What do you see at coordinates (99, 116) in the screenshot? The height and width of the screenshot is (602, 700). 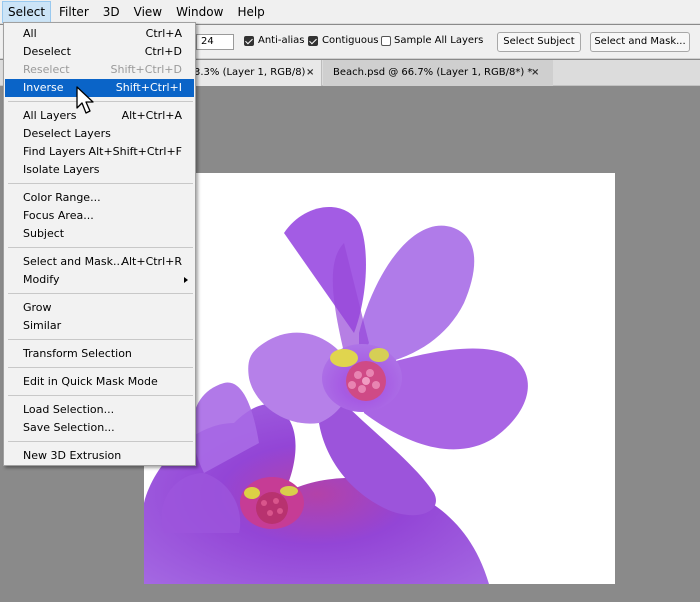 I see `menu-item-all-layers: All Layers Alt+Ctrl+A` at bounding box center [99, 116].